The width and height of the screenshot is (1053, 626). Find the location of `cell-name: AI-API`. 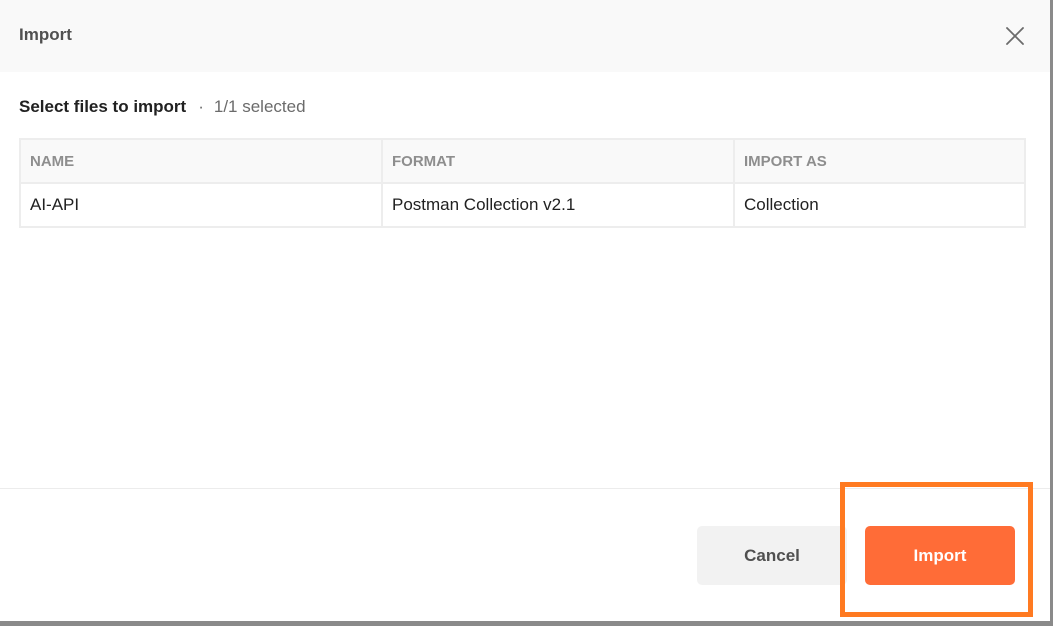

cell-name: AI-API is located at coordinates (201, 205).